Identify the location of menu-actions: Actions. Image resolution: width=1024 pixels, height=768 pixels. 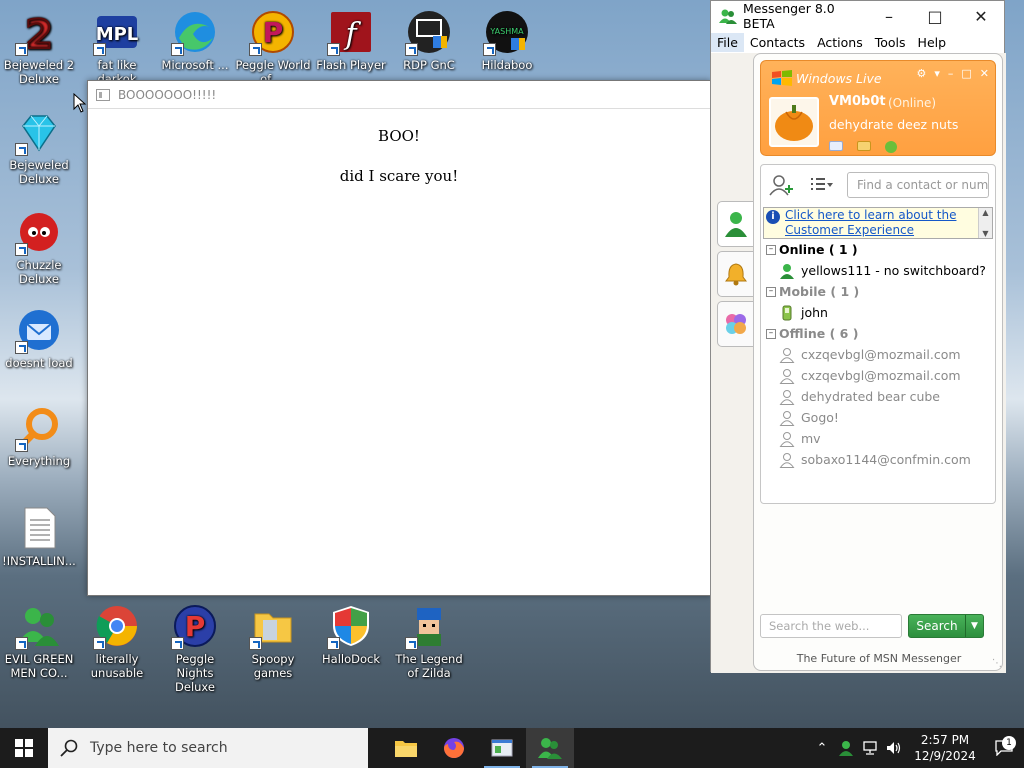
(840, 42).